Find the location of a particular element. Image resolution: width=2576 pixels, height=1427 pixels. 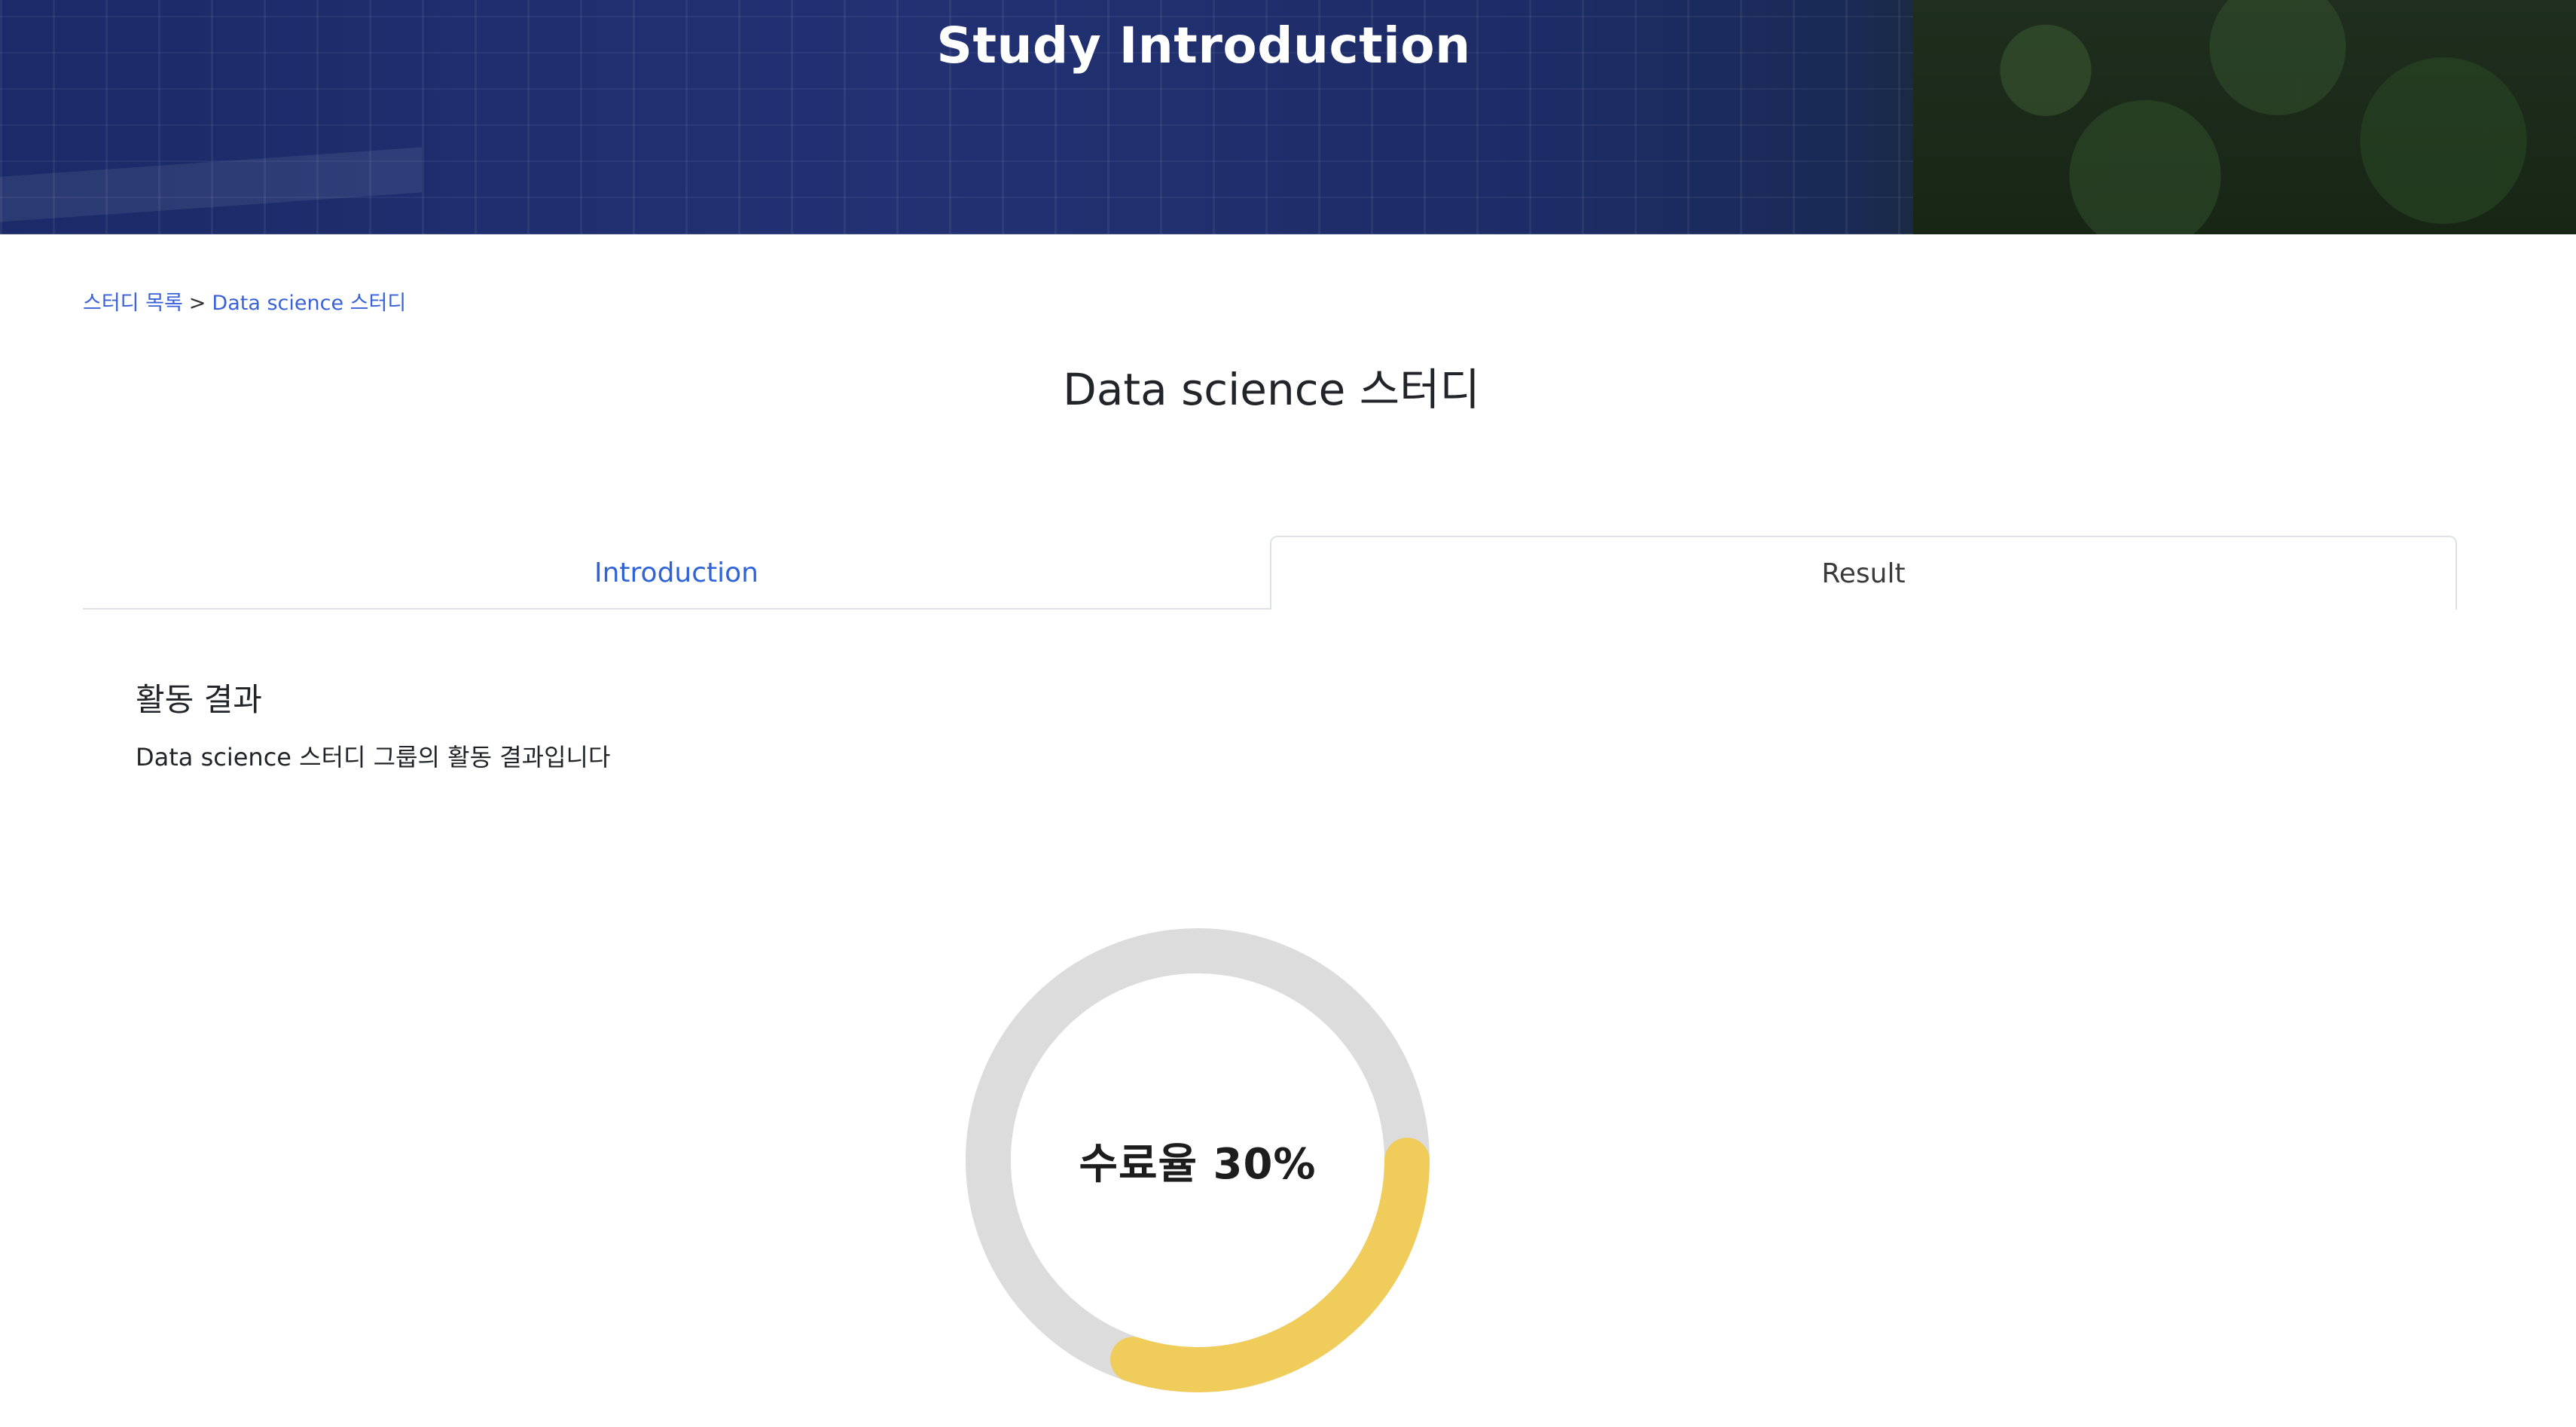

breadcrumb-current-link: Data science 스터디 is located at coordinates (309, 303).